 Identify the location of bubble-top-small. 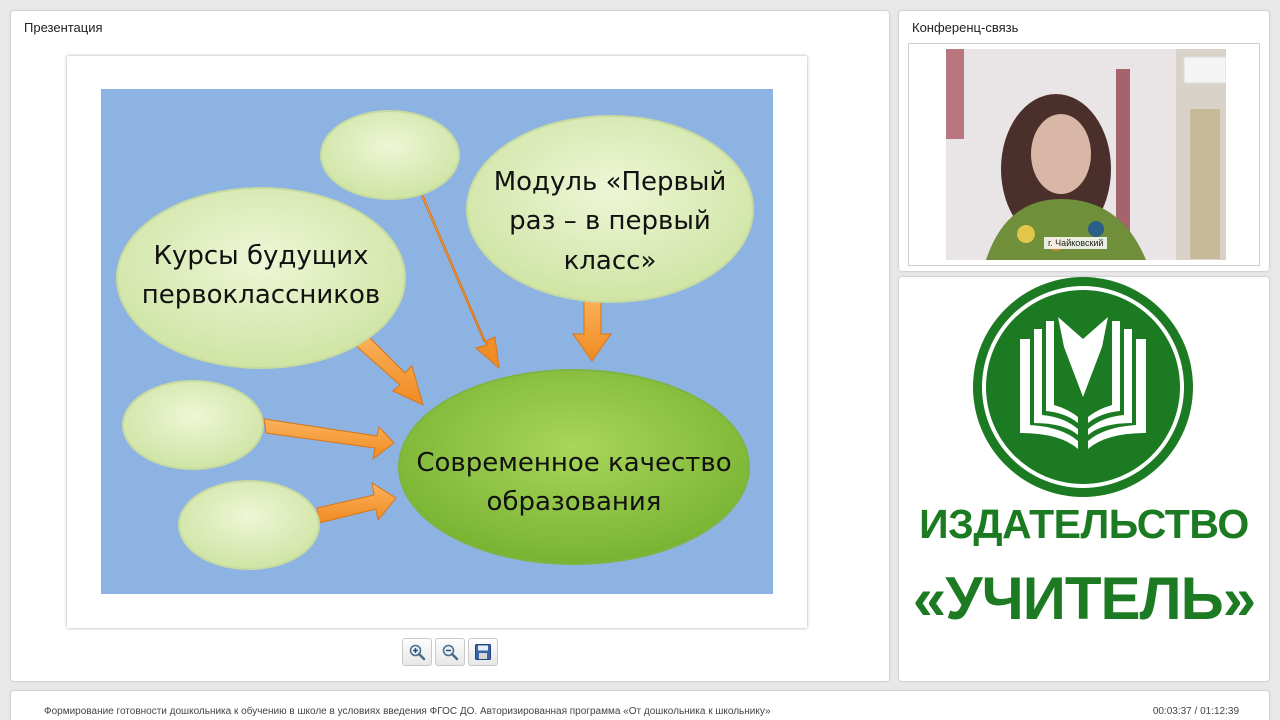
(390, 155).